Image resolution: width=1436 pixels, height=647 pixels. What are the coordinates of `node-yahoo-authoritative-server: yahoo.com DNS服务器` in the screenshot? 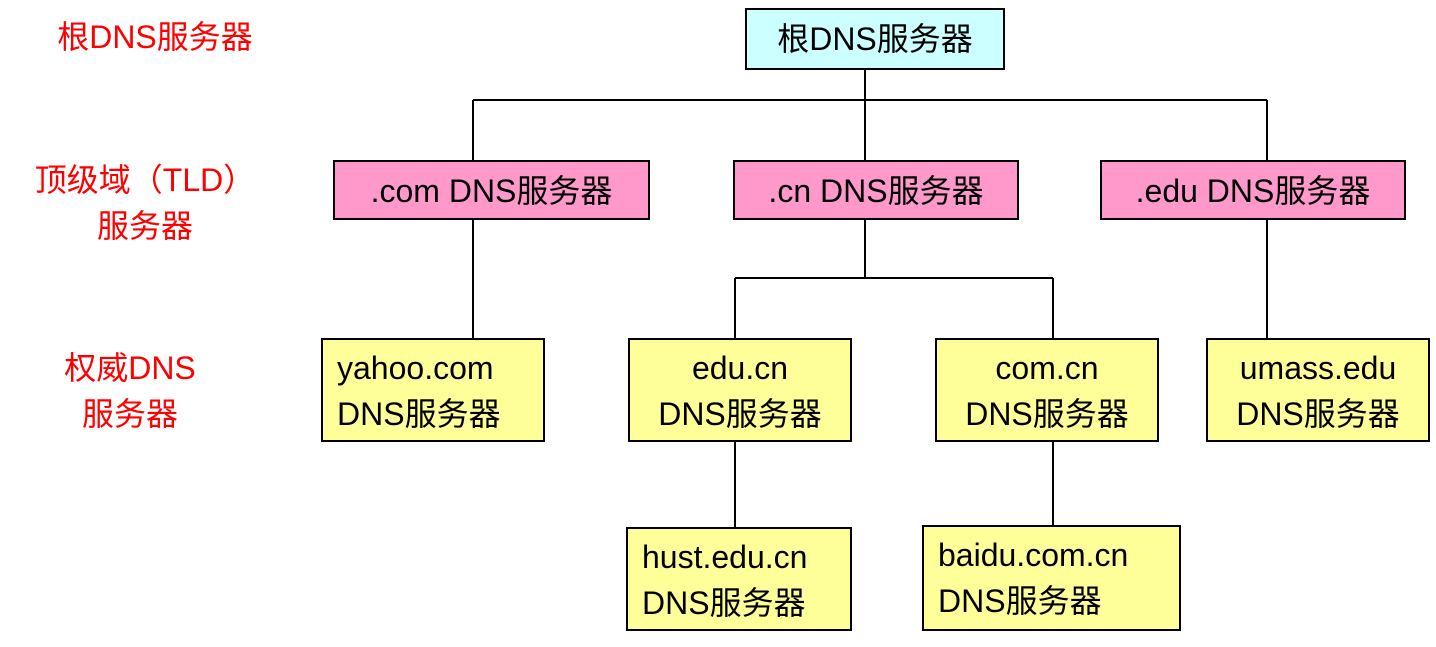 It's located at (433, 390).